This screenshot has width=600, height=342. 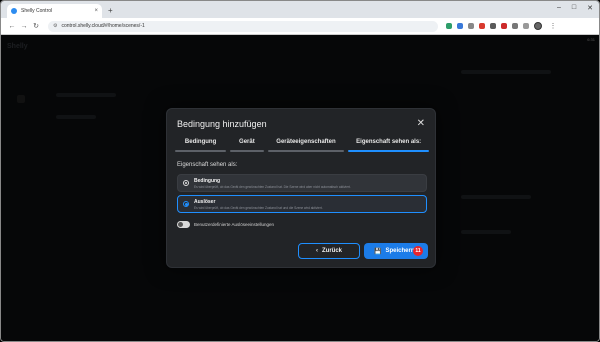 I want to click on app-logo: Shelly, so click(x=17, y=46).